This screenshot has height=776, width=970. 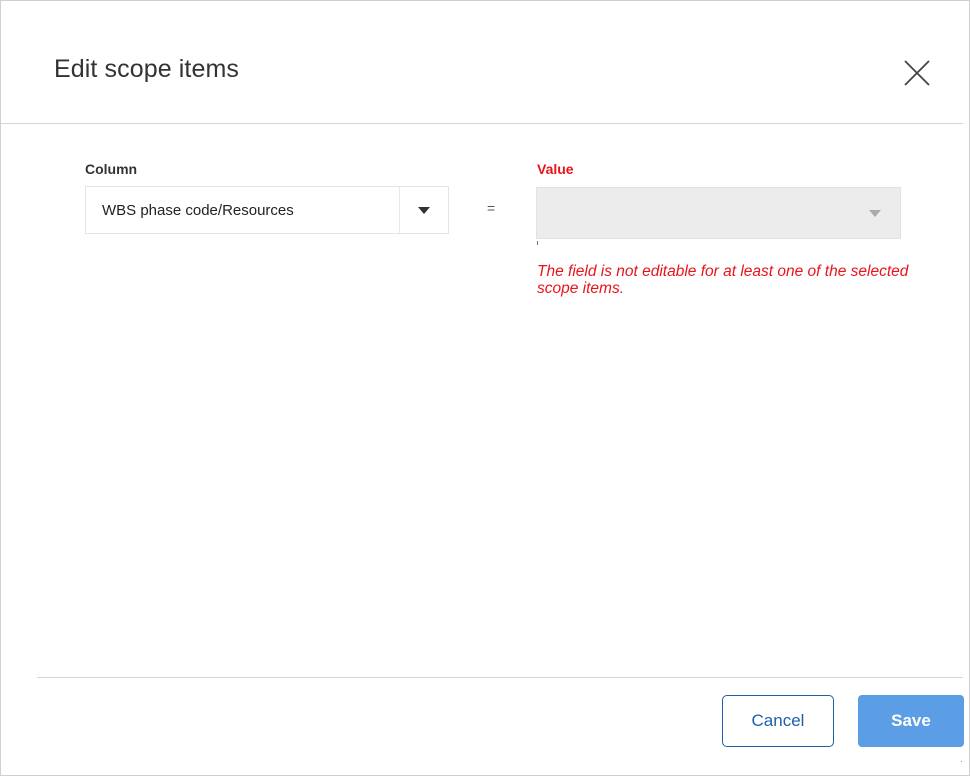 What do you see at coordinates (111, 169) in the screenshot?
I see `column-label: Column` at bounding box center [111, 169].